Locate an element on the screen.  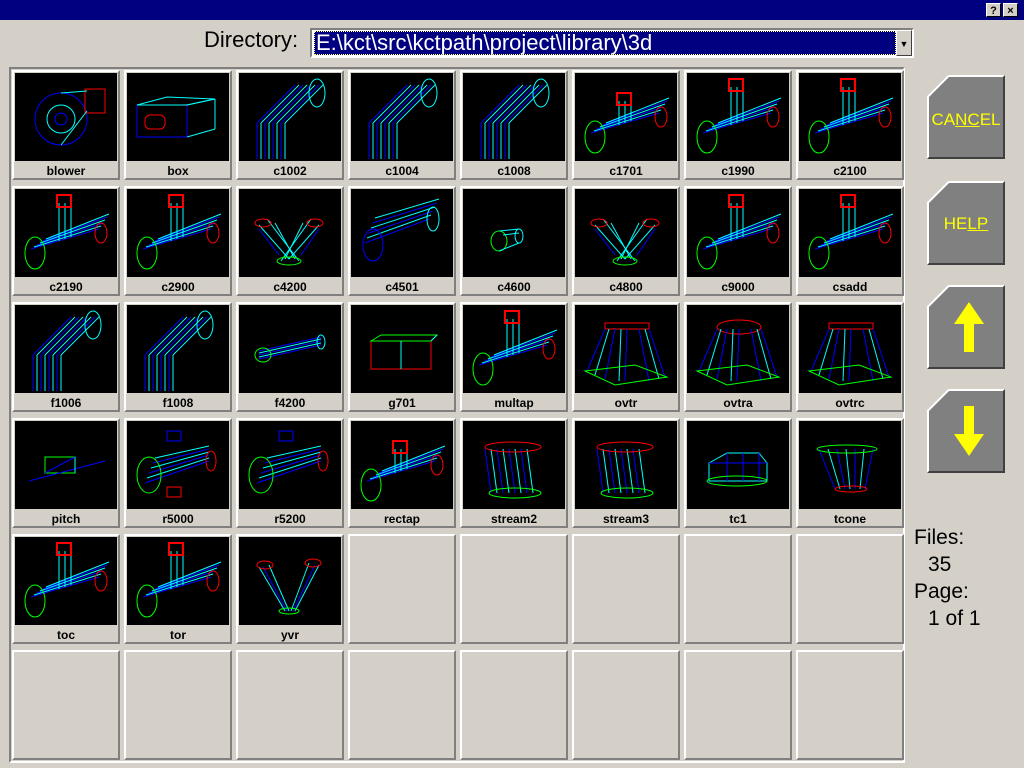
file-tile: c1701 is located at coordinates (626, 125).